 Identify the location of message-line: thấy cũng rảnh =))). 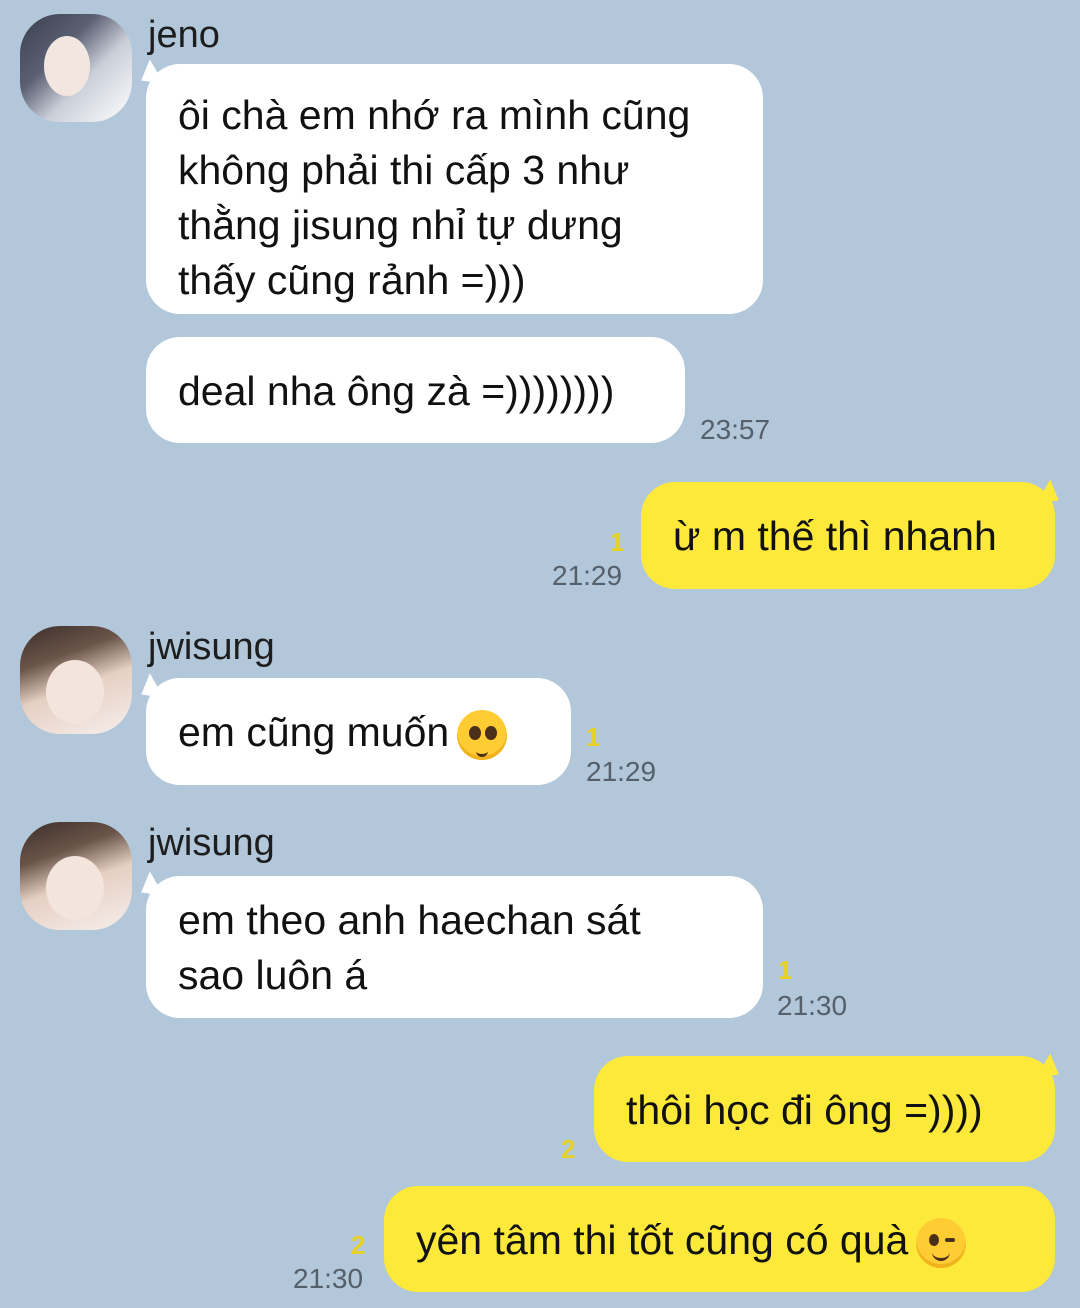
(352, 280).